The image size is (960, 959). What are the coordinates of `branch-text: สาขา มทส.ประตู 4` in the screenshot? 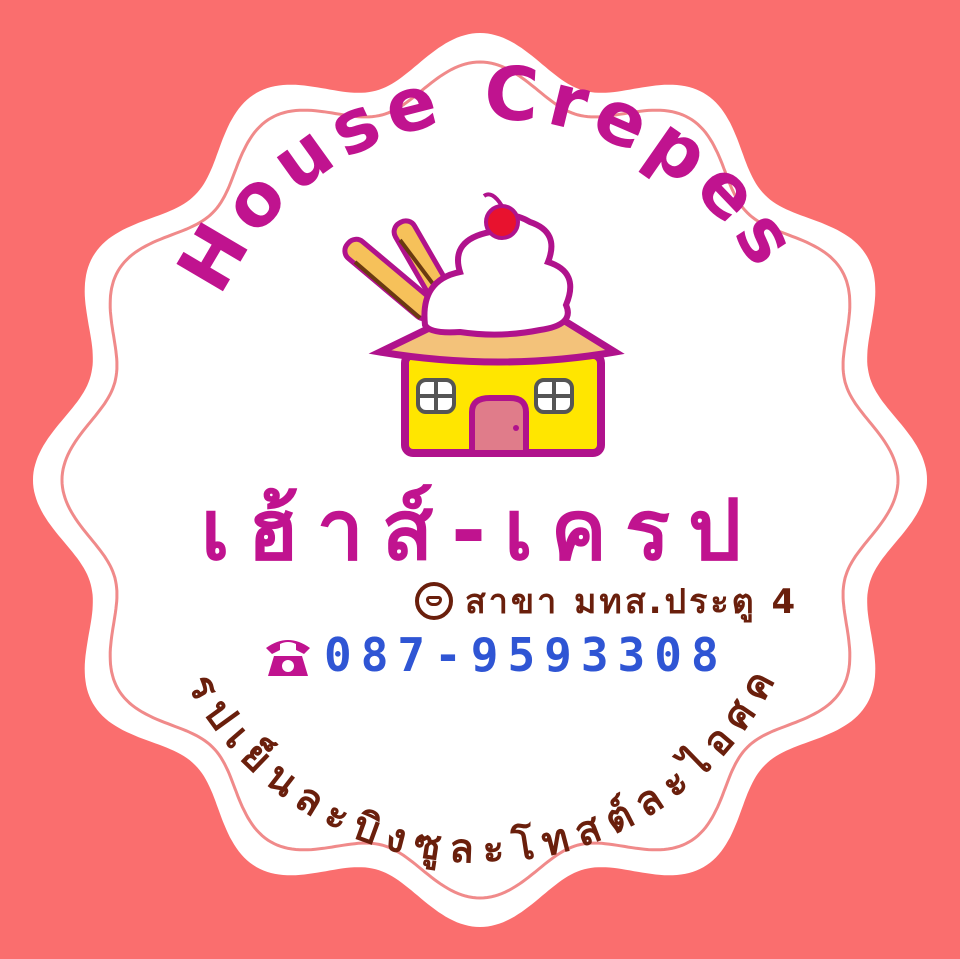 It's located at (632, 602).